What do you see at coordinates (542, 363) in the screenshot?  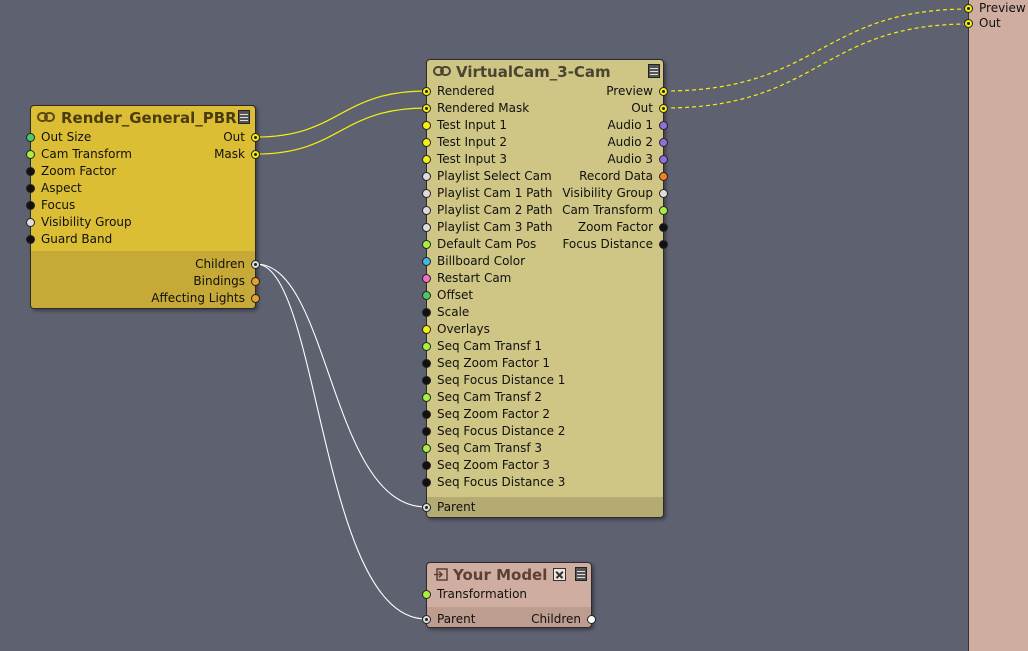 I see `vcam-left-port-seq-zoom-factor-1: Seq Zoom Factor 1` at bounding box center [542, 363].